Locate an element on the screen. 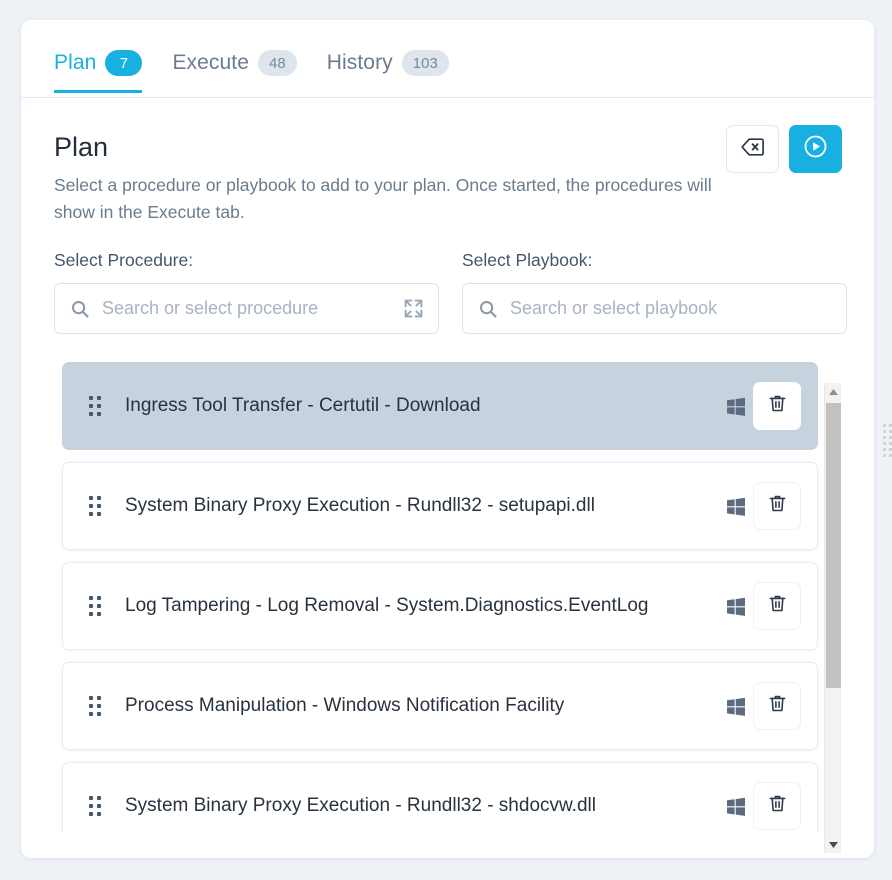 Image resolution: width=892 pixels, height=880 pixels. backspace-delete-icon is located at coordinates (752, 149).